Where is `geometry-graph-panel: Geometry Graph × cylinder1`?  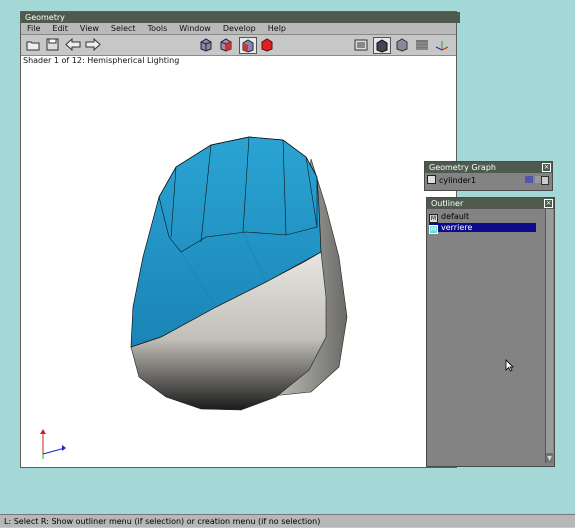 geometry-graph-panel: Geometry Graph × cylinder1 is located at coordinates (488, 176).